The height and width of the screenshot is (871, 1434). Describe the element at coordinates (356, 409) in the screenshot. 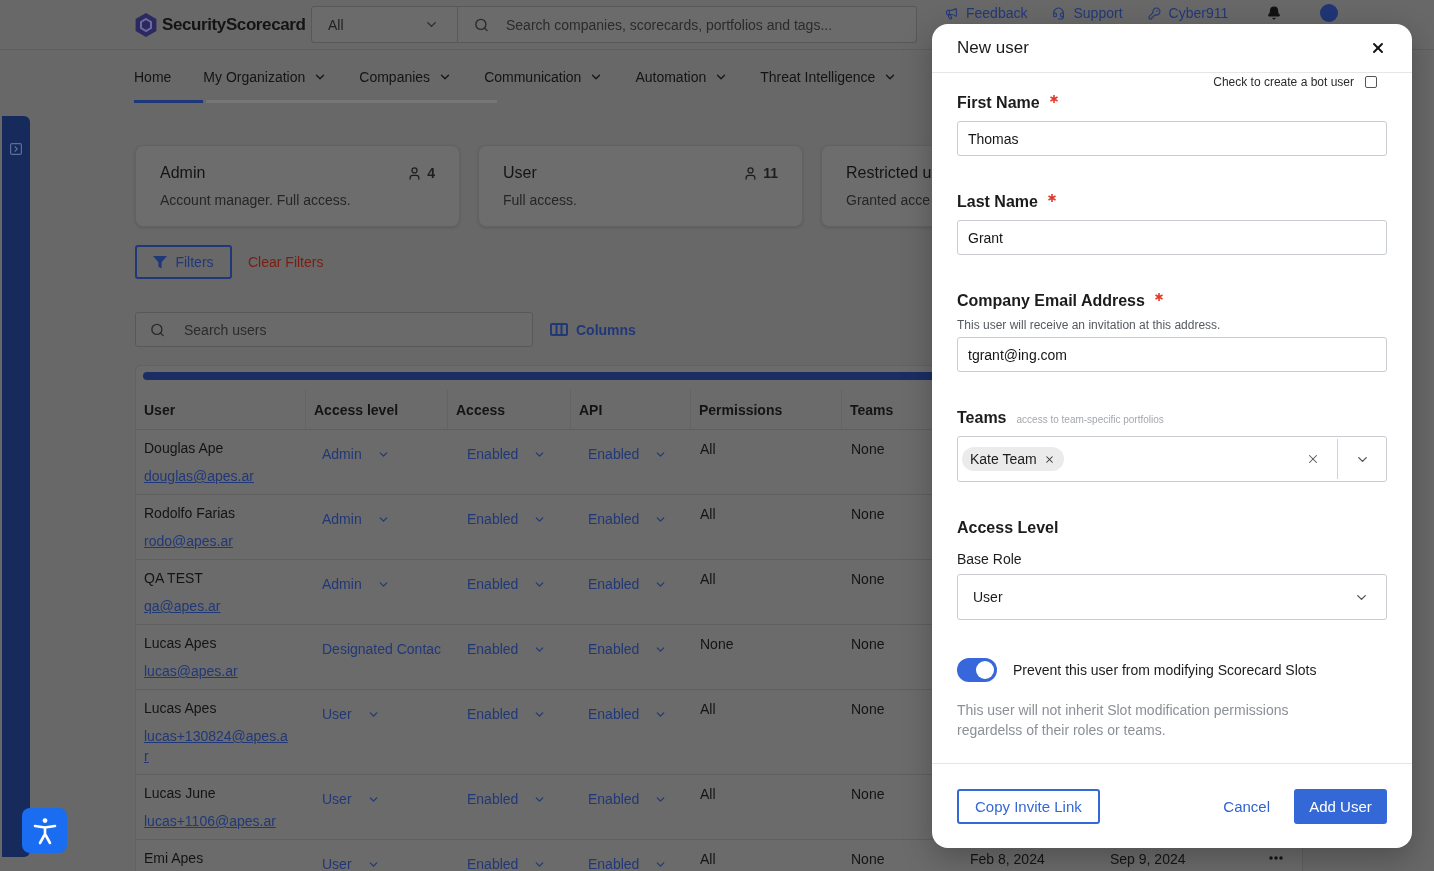

I see `column-header: Access level` at that location.